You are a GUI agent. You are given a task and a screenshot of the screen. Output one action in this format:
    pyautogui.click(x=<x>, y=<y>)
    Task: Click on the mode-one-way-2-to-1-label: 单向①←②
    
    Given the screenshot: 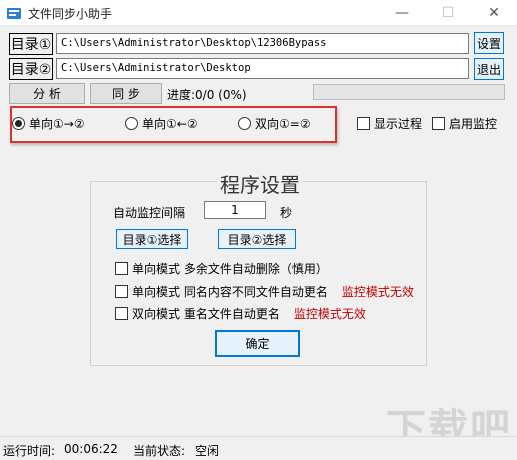 What is the action you would take?
    pyautogui.click(x=170, y=124)
    